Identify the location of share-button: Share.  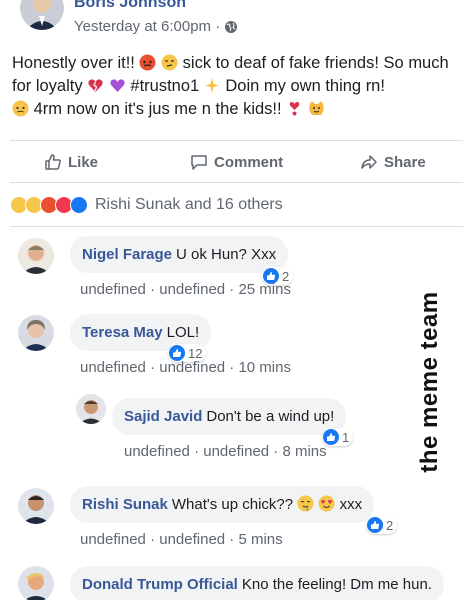
(393, 162).